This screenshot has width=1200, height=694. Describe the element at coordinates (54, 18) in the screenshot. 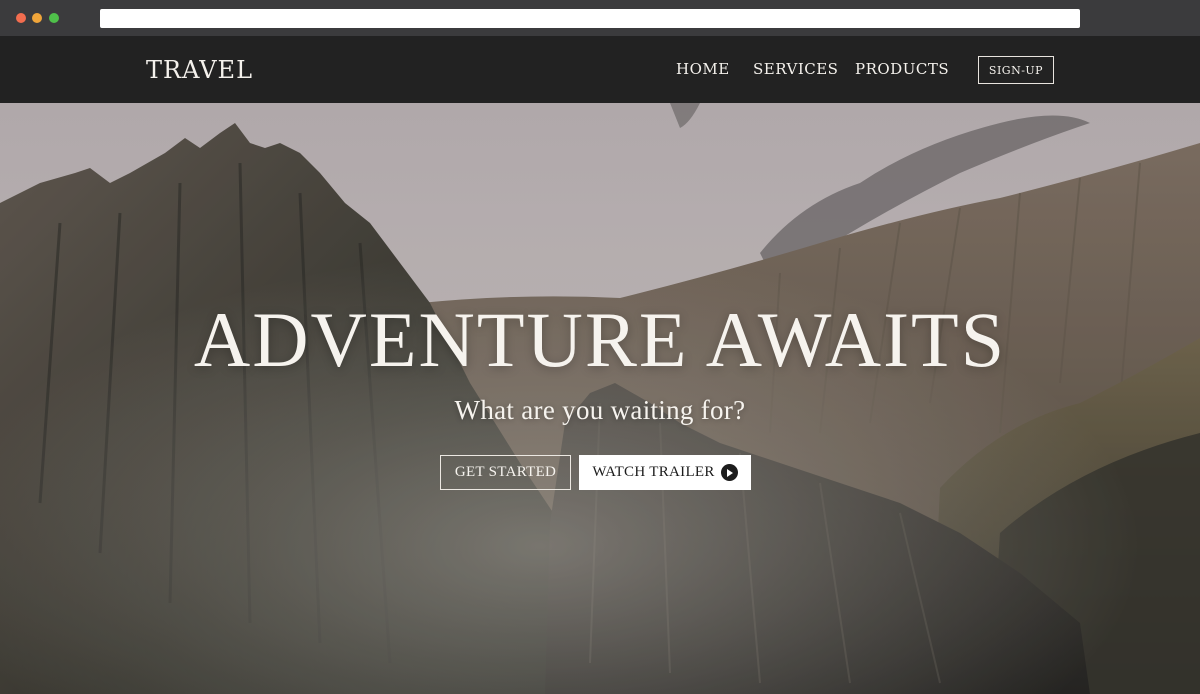

I see `maximize-window-icon` at that location.